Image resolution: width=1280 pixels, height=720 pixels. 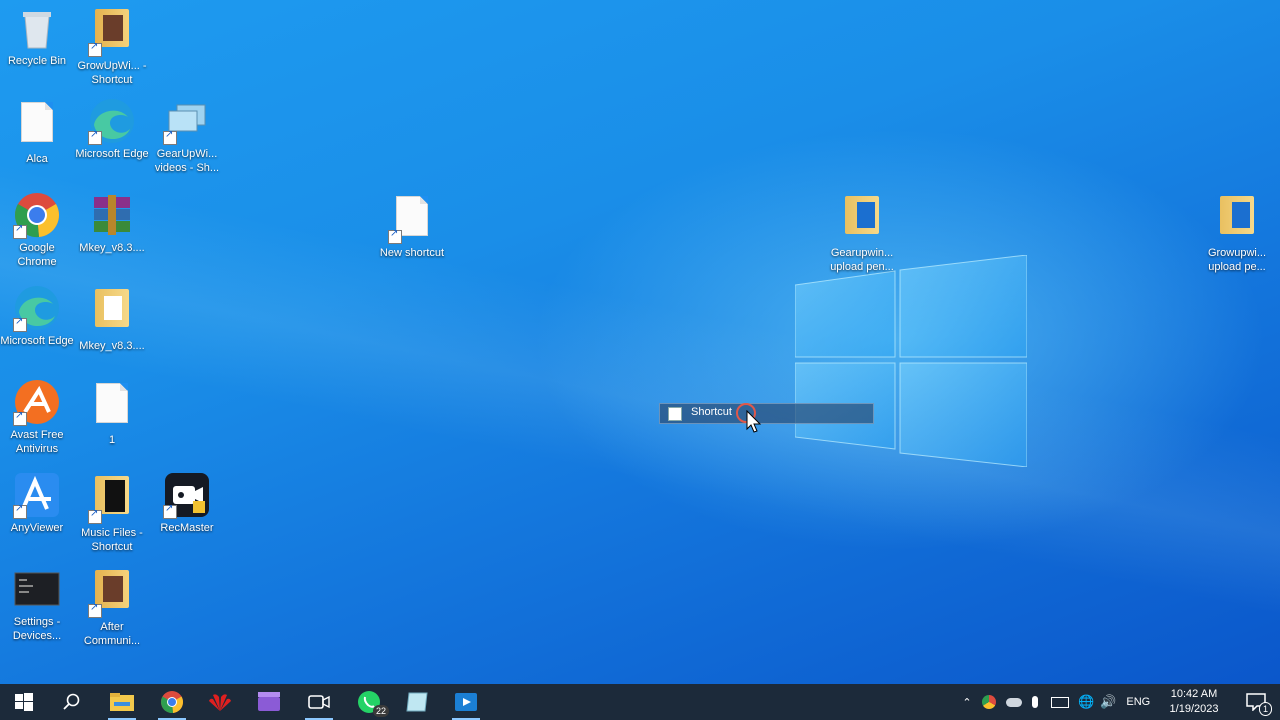 I want to click on chevron-up-icon: ⌃, so click(x=967, y=702).